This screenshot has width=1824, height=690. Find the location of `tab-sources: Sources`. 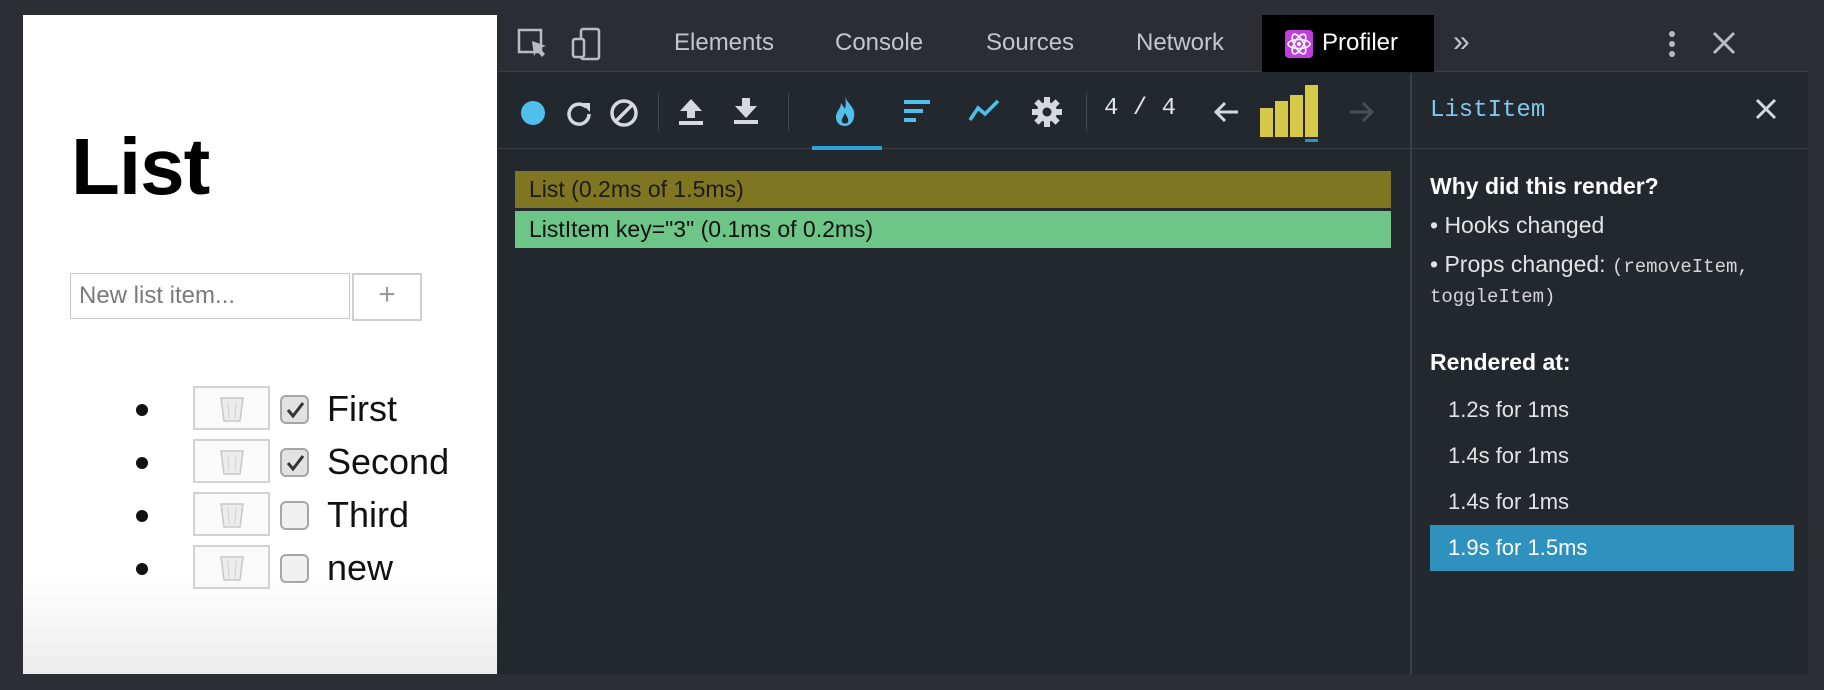

tab-sources: Sources is located at coordinates (1030, 43).